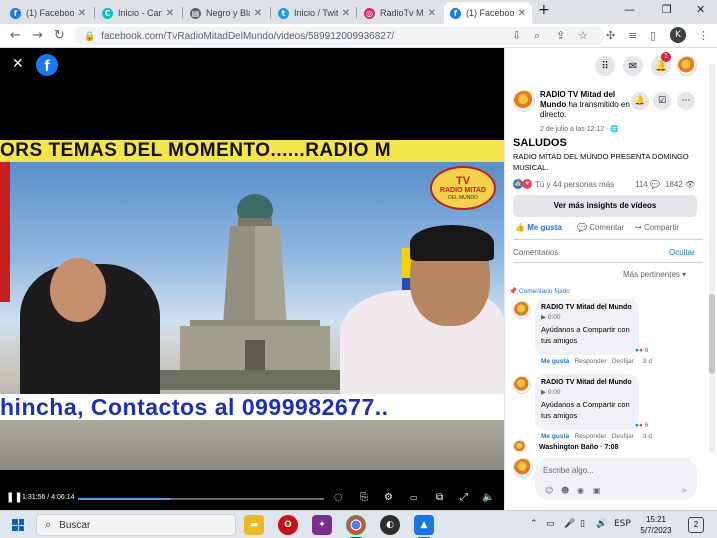 Image resolution: width=717 pixels, height=538 pixels. I want to click on bell-icon: 🔔, so click(640, 101).